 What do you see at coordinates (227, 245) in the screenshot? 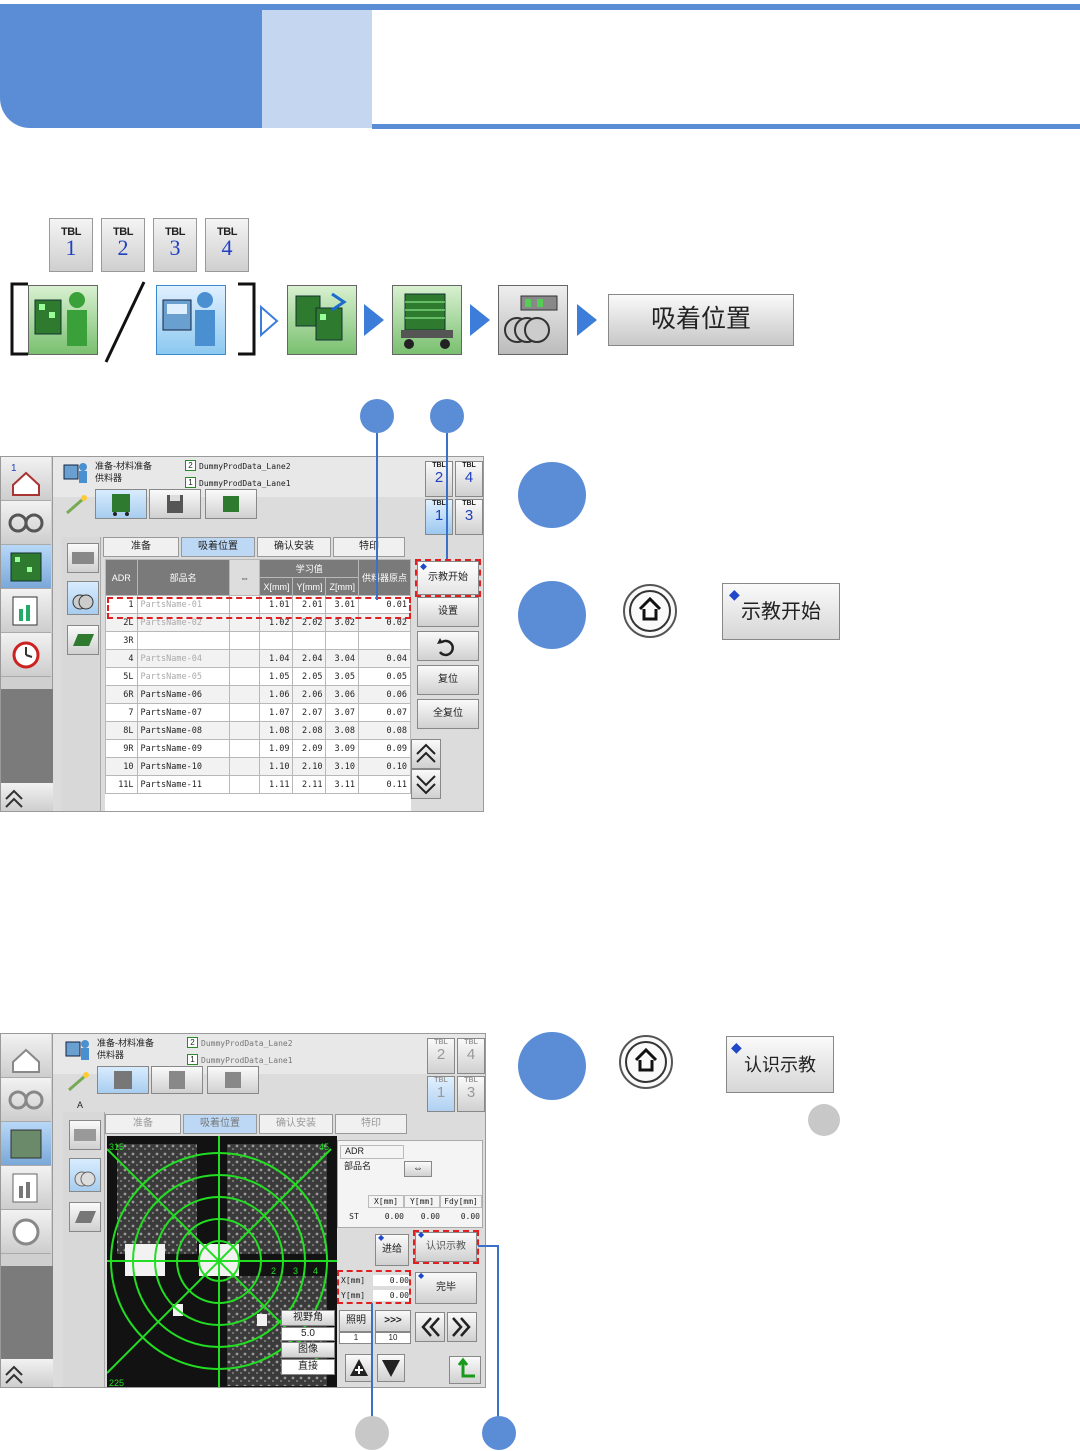
I see `tbl-4-key: TBL 4` at bounding box center [227, 245].